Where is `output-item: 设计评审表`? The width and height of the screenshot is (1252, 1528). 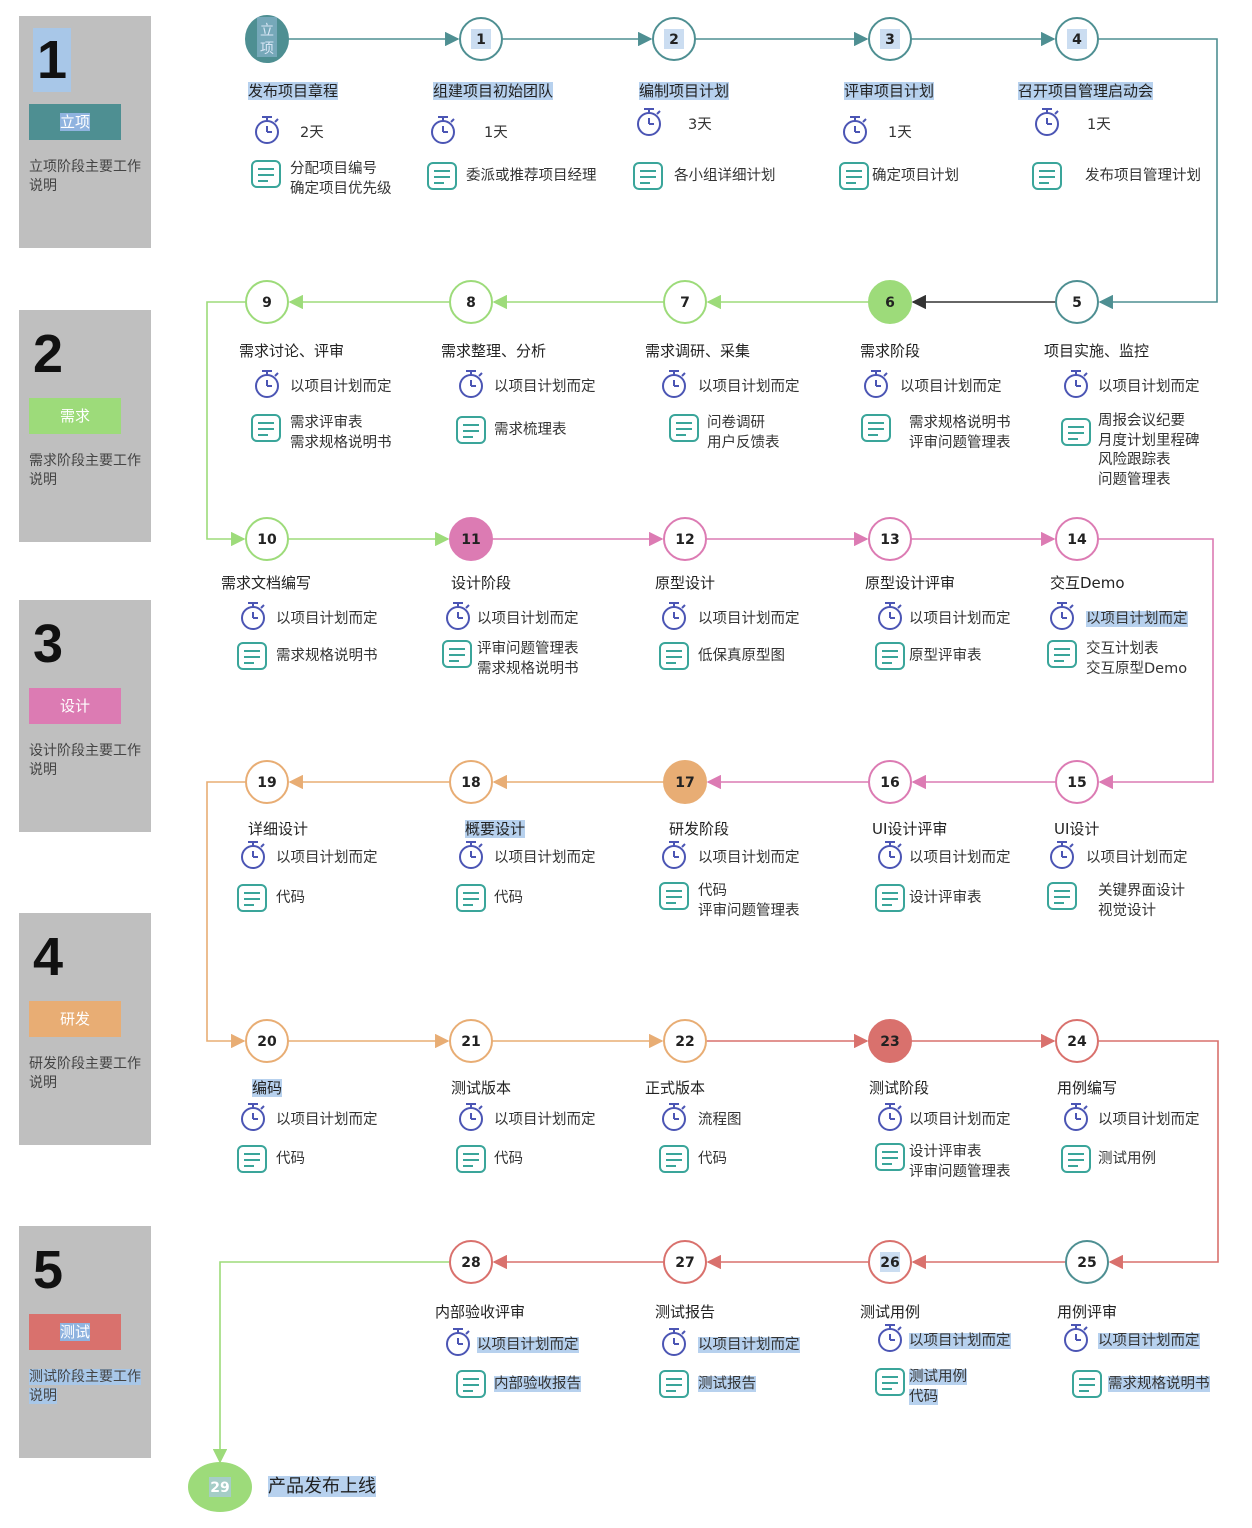
output-item: 设计评审表 is located at coordinates (945, 1152).